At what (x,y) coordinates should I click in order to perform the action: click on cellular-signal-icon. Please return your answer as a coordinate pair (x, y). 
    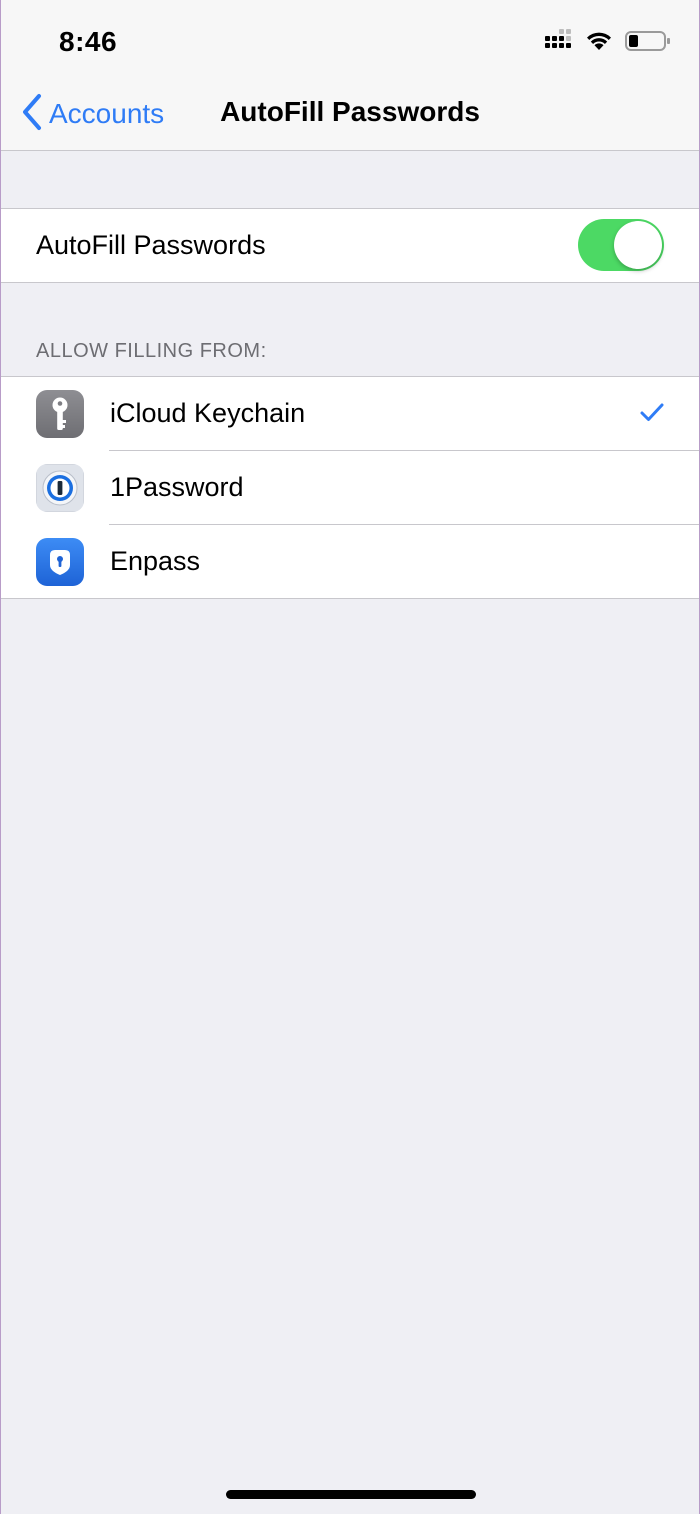
    Looking at the image, I should click on (559, 43).